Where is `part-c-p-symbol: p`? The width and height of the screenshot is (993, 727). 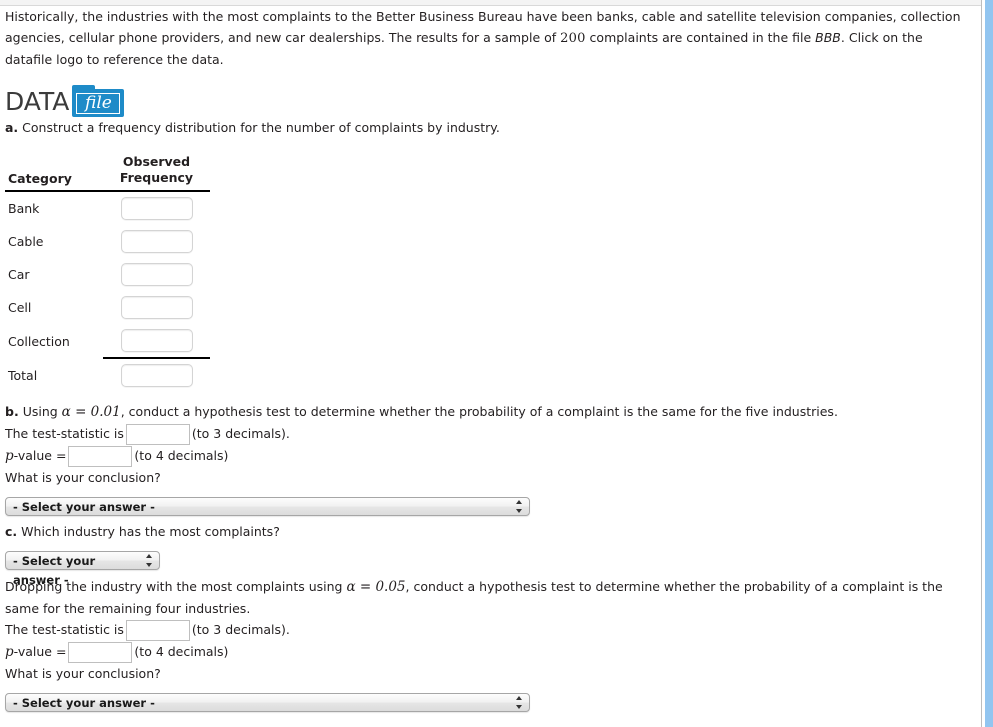 part-c-p-symbol: p is located at coordinates (9, 652).